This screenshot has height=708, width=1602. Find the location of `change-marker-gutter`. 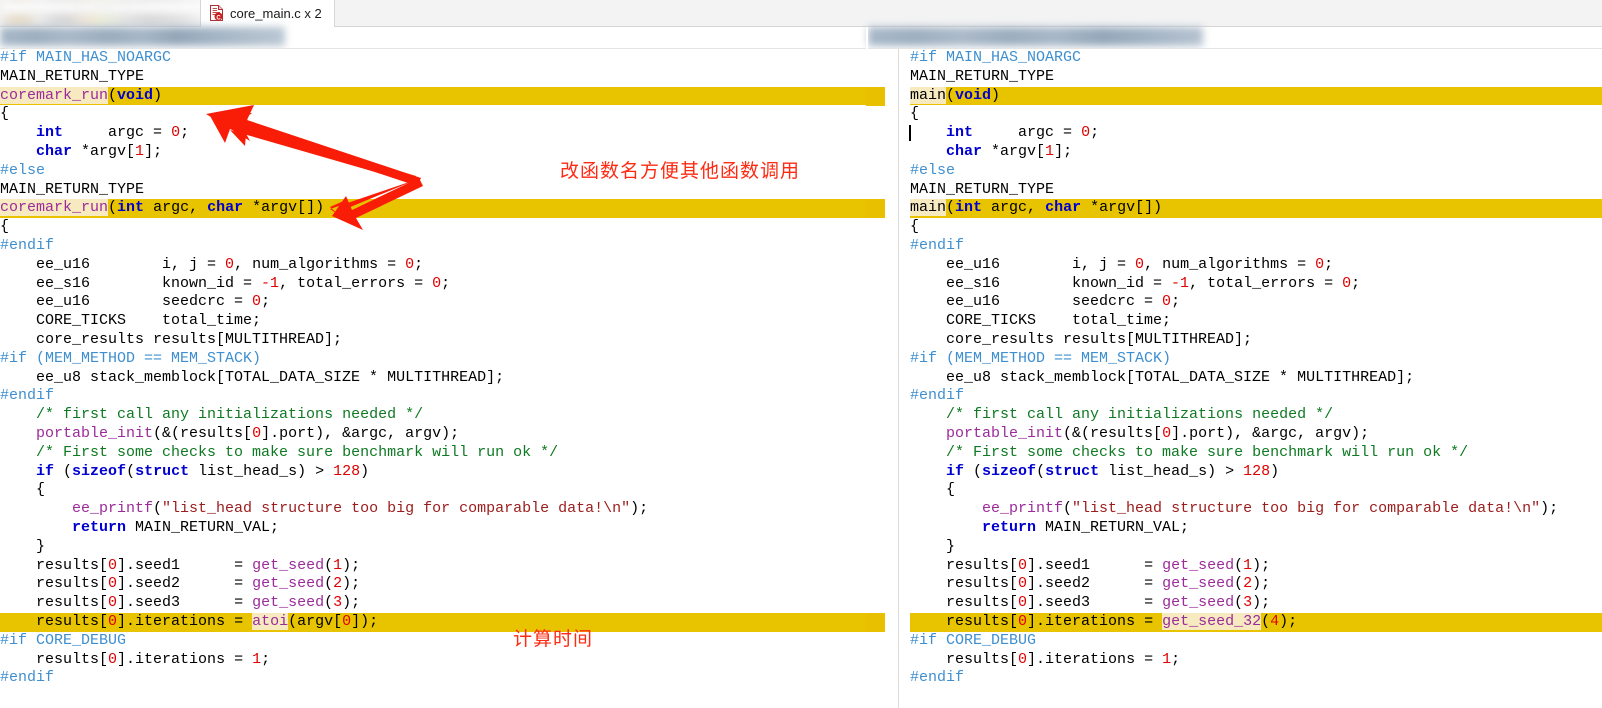

change-marker-gutter is located at coordinates (882, 378).